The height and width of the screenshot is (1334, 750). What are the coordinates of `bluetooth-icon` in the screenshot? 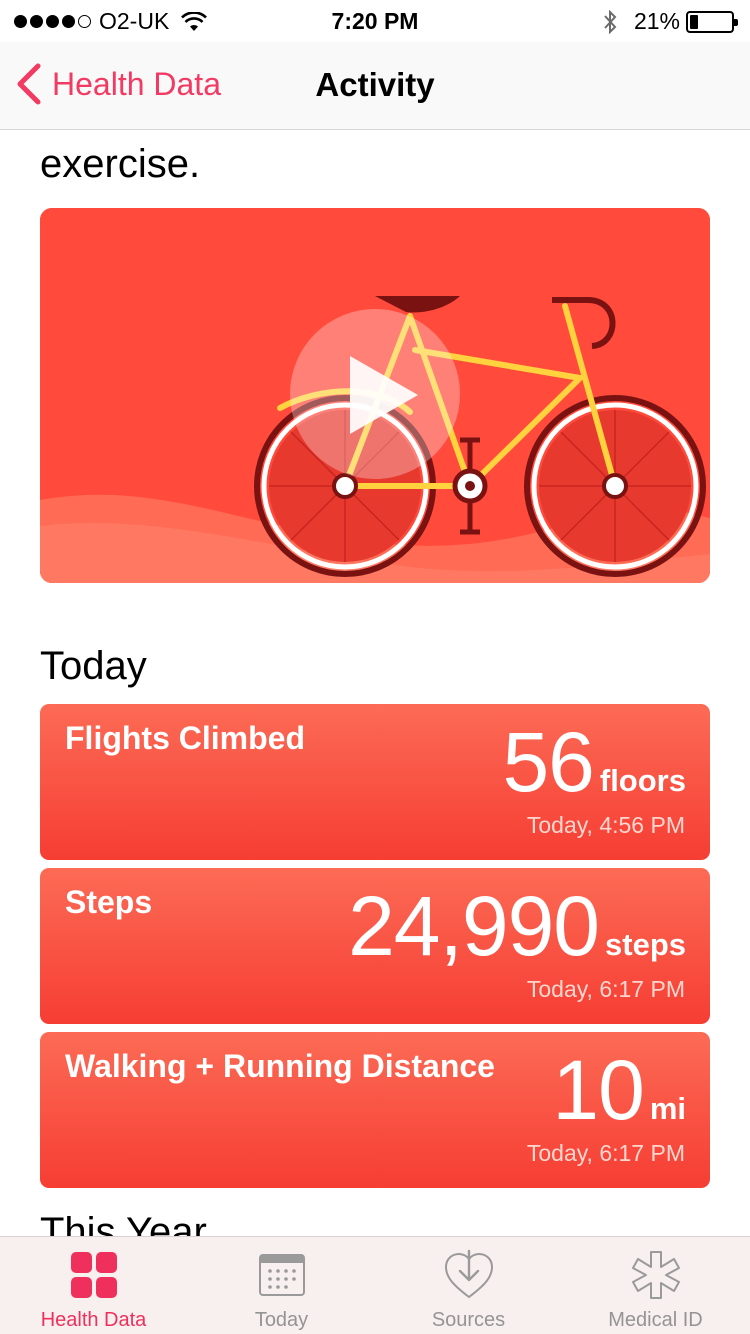 It's located at (610, 21).